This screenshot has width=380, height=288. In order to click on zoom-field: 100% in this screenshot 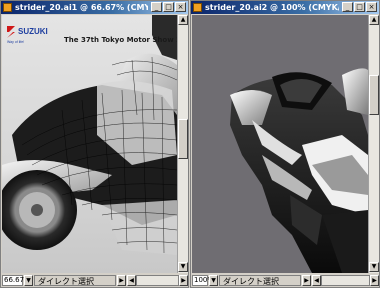, I will do `click(203, 280)`.